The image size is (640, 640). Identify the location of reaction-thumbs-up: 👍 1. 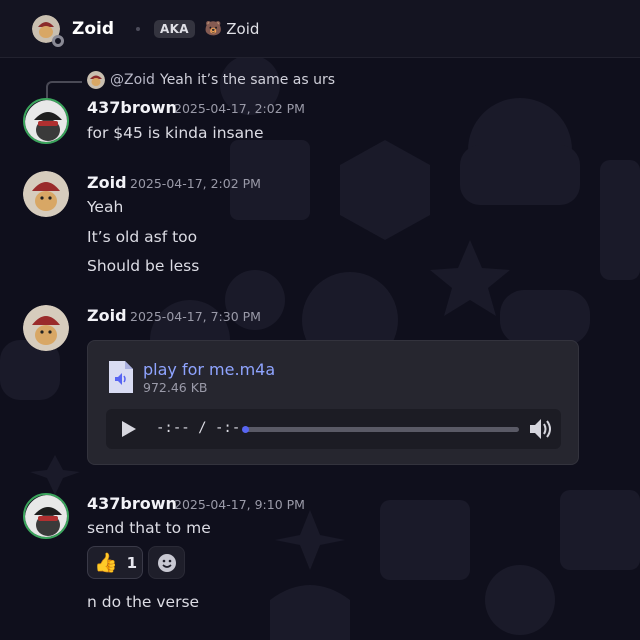
(115, 562).